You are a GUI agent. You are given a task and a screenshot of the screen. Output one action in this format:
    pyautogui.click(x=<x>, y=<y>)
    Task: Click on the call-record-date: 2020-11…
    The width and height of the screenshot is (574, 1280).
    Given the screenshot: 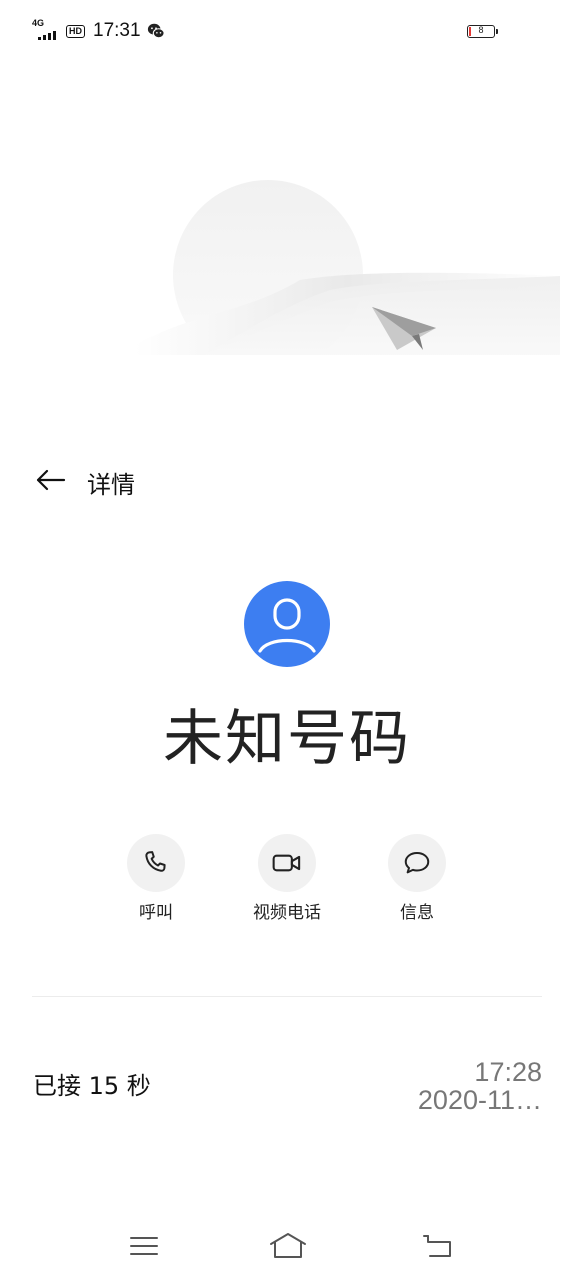 What is the action you would take?
    pyautogui.click(x=479, y=1100)
    